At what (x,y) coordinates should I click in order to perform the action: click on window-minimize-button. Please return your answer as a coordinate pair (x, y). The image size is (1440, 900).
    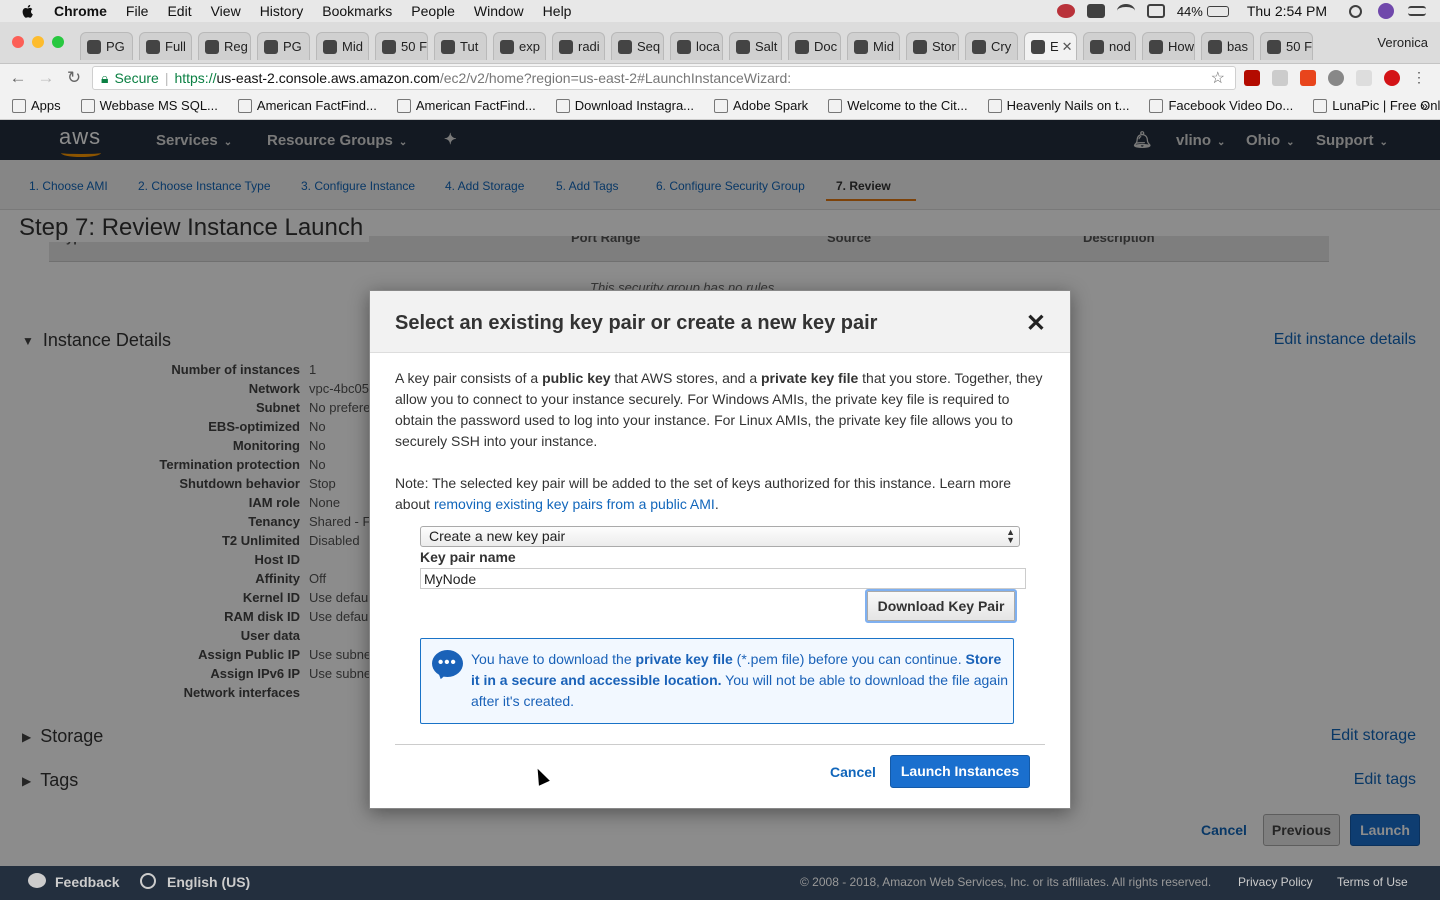
    Looking at the image, I should click on (38, 42).